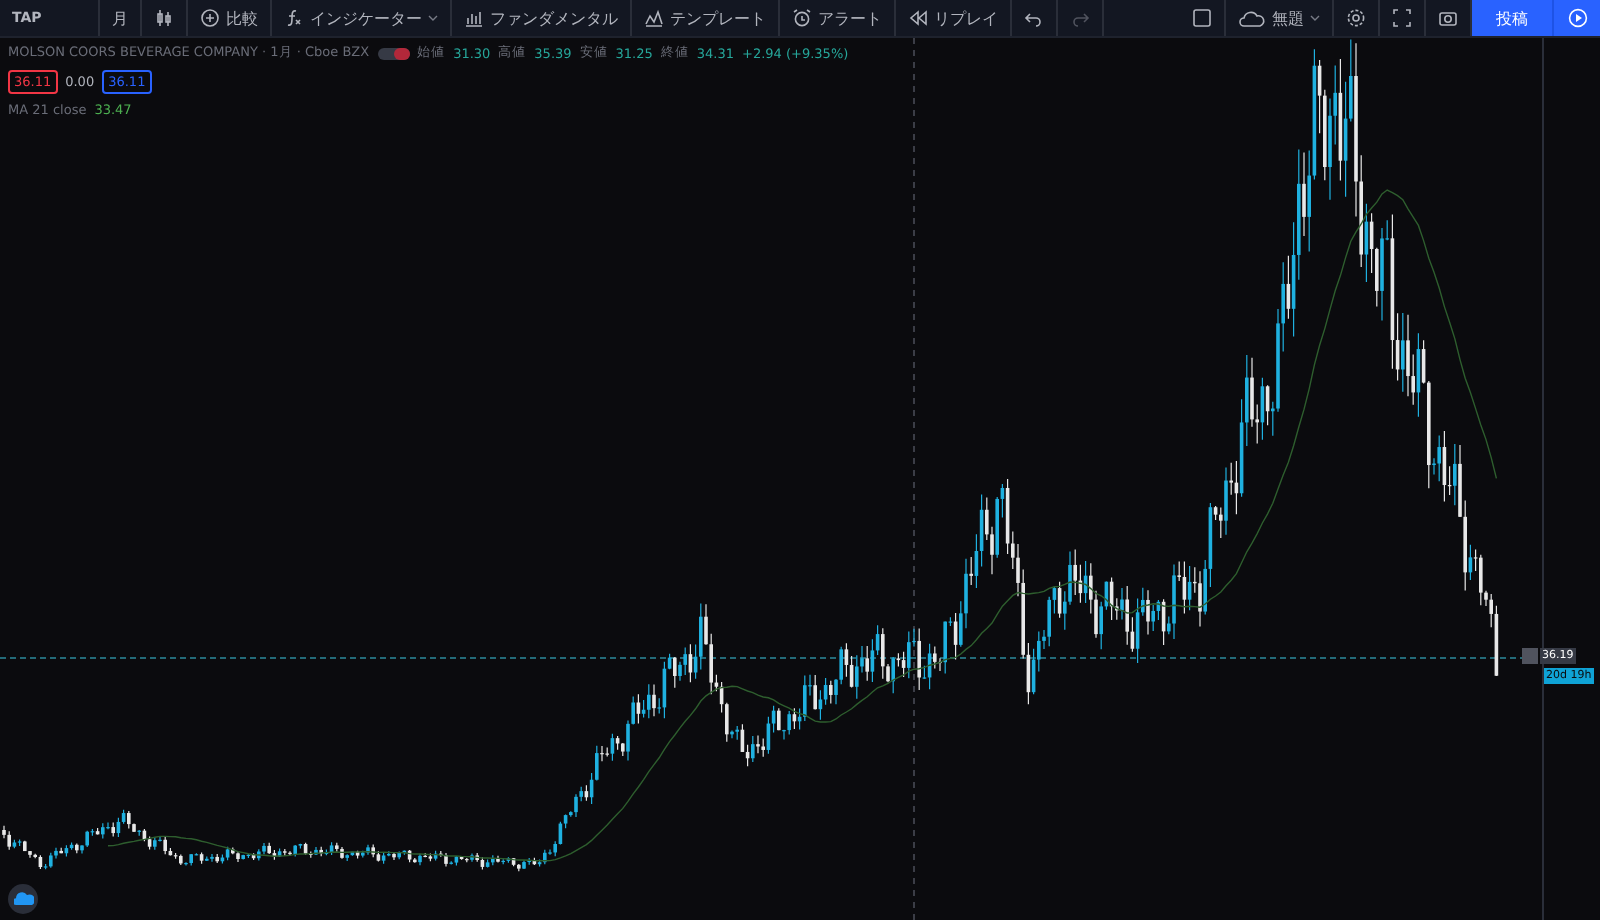  I want to click on fullscreen-icon, so click(1402, 18).